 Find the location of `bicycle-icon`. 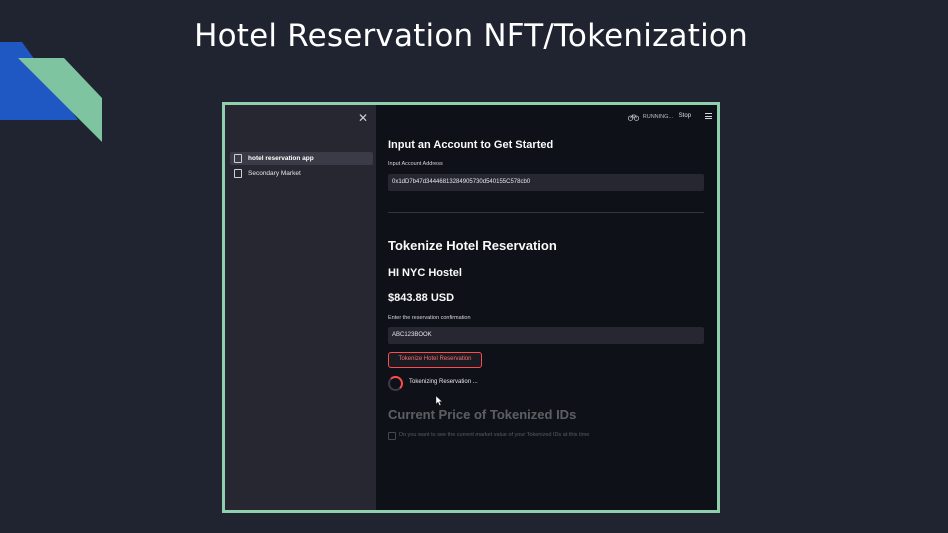

bicycle-icon is located at coordinates (633, 117).